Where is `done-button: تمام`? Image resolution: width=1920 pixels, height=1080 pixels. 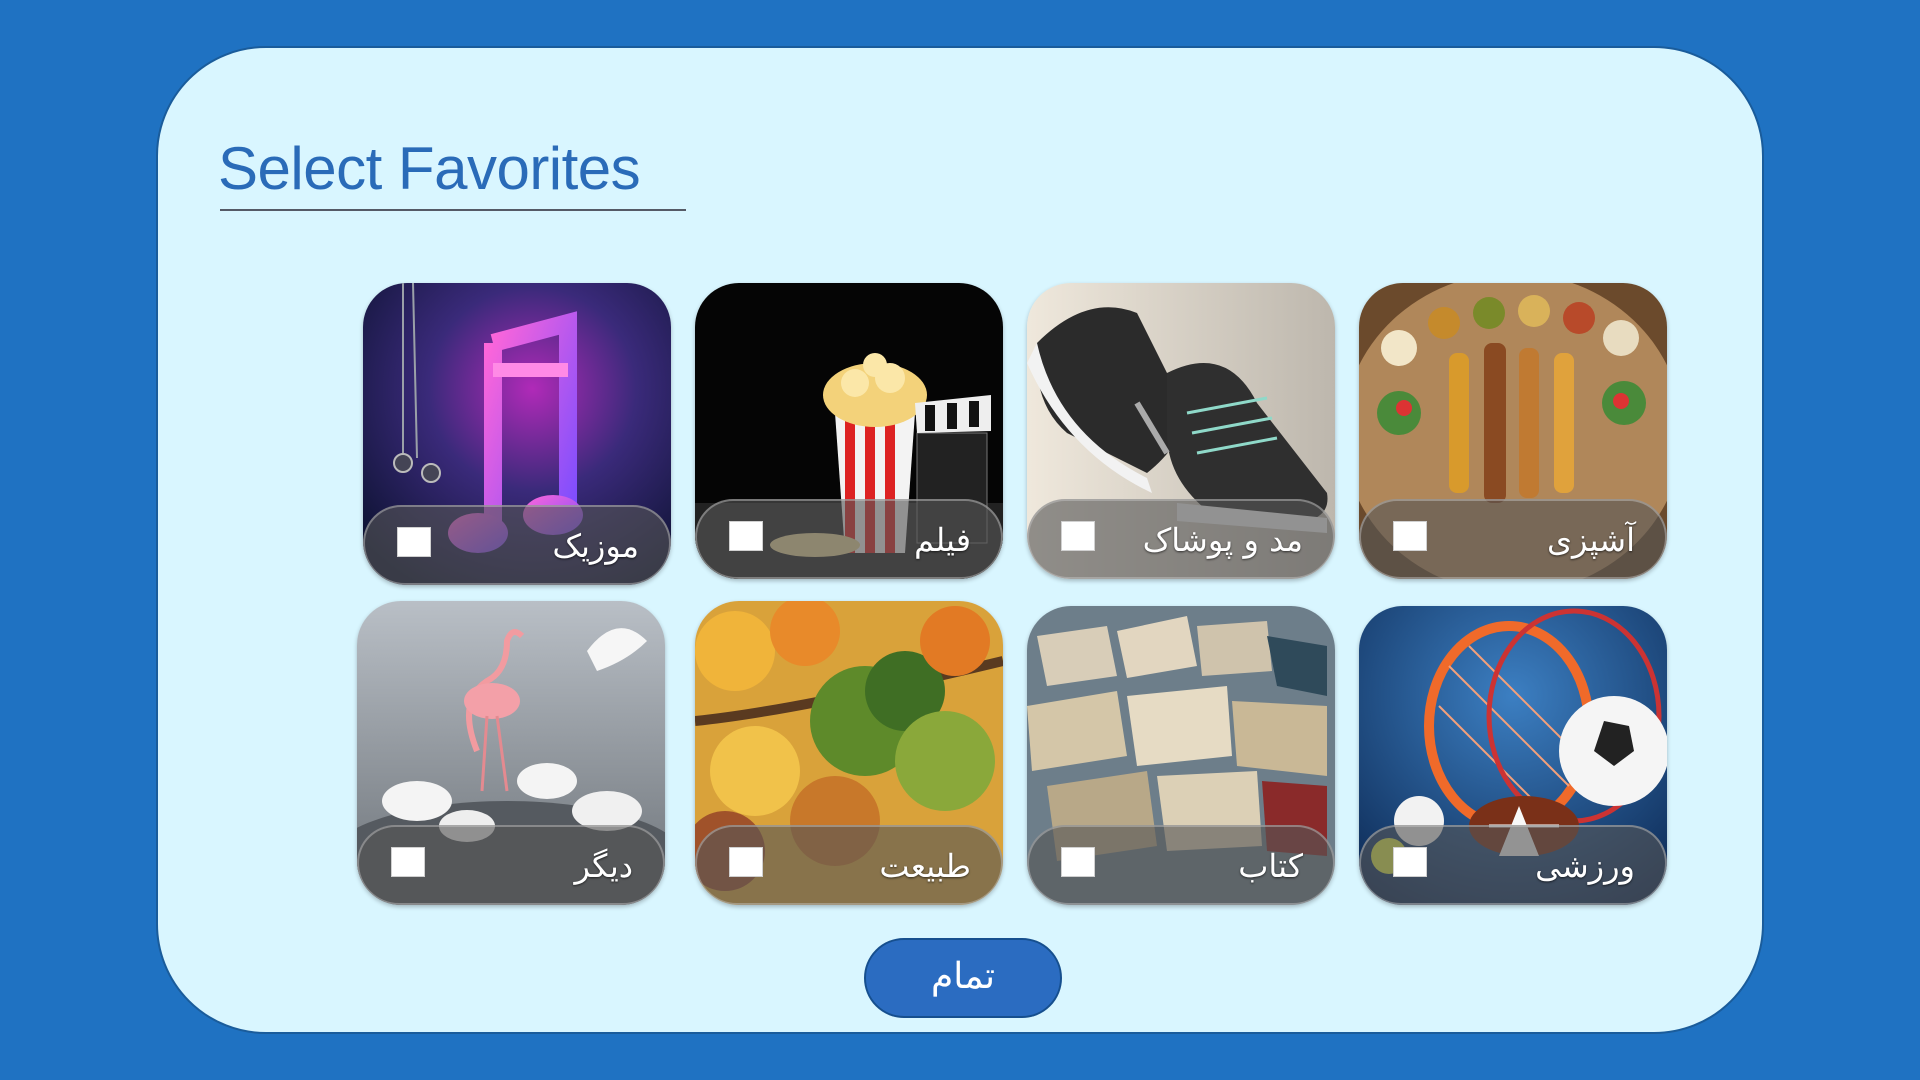
done-button: تمام is located at coordinates (963, 978).